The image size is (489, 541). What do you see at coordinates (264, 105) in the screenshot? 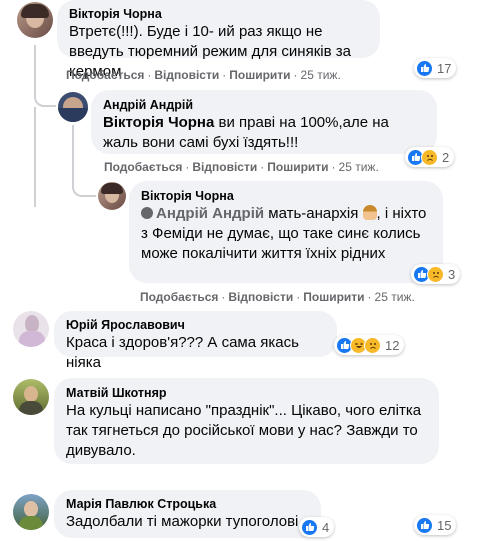
I see `comment-author: Андрій Андрій` at bounding box center [264, 105].